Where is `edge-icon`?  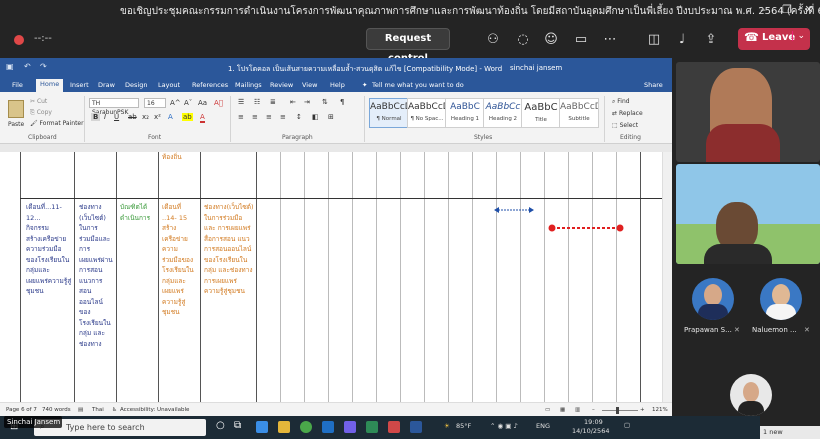 edge-icon is located at coordinates (262, 427).